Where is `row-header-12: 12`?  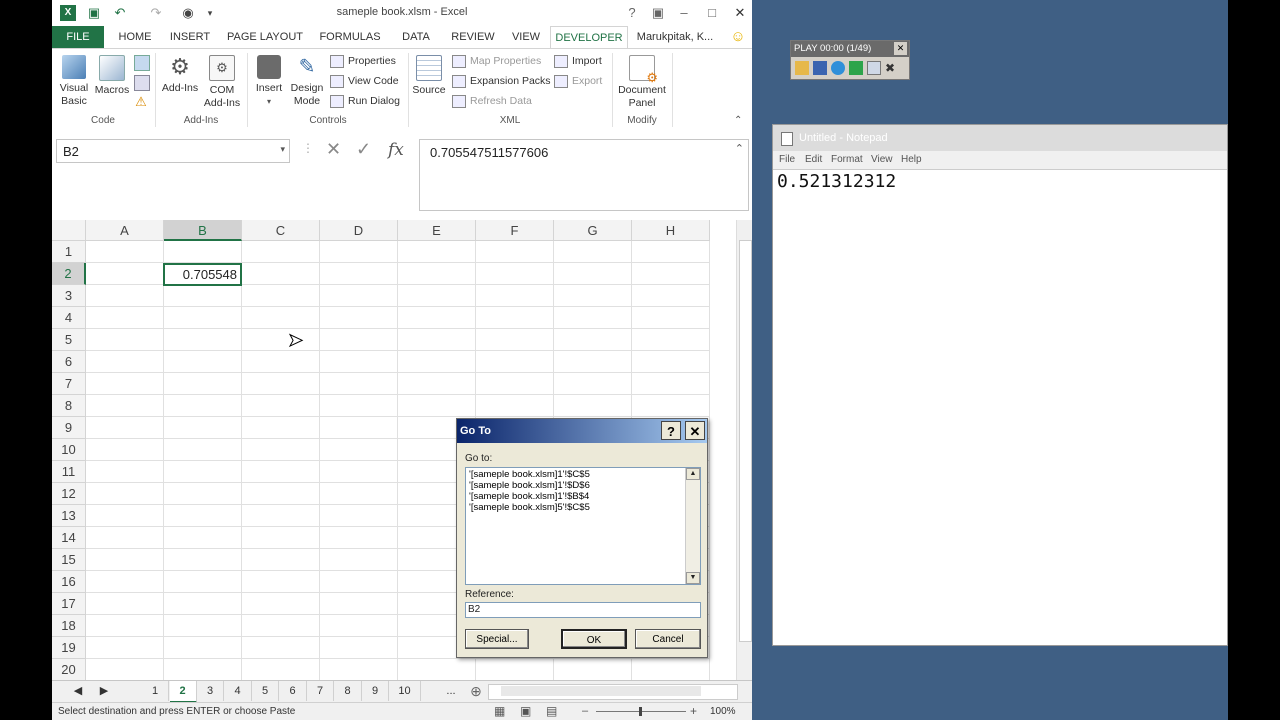
row-header-12: 12 is located at coordinates (69, 494).